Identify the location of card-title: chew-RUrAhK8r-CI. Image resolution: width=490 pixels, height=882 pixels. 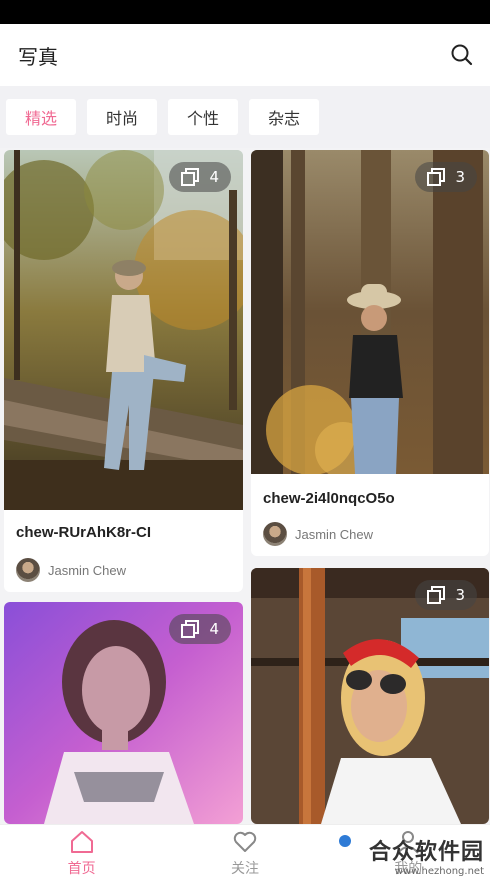
(84, 532).